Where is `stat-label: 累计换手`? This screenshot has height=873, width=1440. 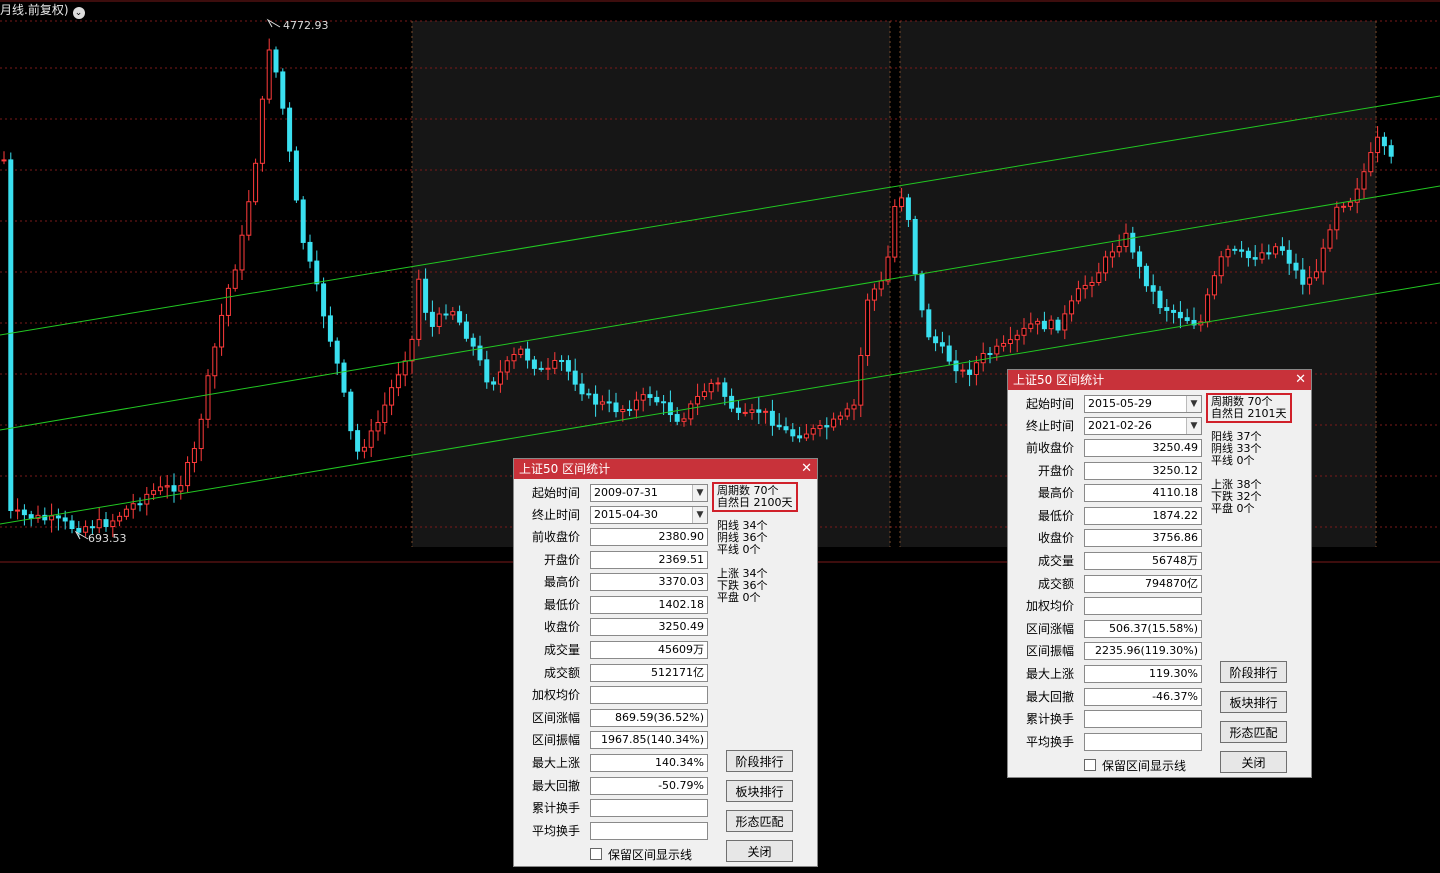 stat-label: 累计换手 is located at coordinates (1049, 719).